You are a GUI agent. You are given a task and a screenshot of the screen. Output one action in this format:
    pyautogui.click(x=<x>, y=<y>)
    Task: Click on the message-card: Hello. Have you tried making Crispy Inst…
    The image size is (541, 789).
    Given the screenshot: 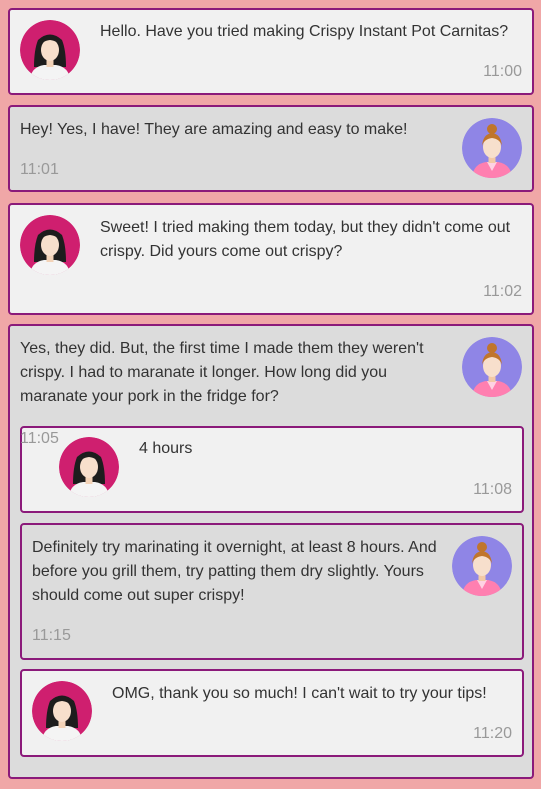 What is the action you would take?
    pyautogui.click(x=271, y=51)
    